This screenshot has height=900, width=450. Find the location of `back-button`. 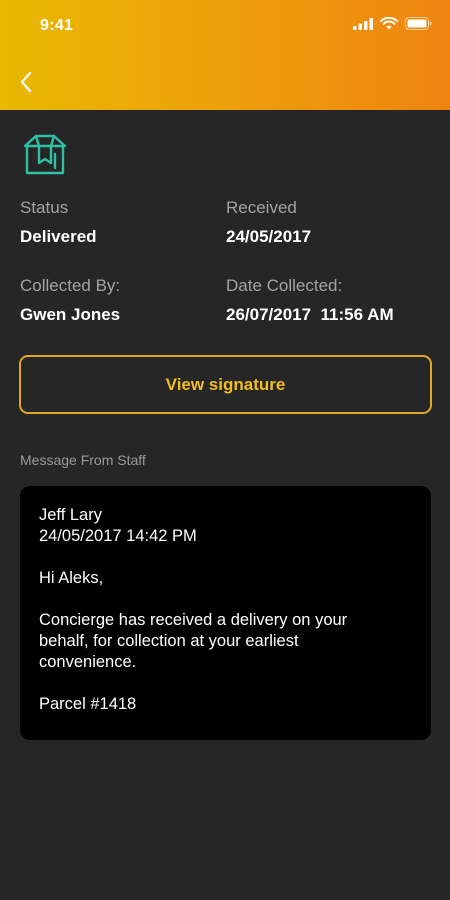

back-button is located at coordinates (26, 82).